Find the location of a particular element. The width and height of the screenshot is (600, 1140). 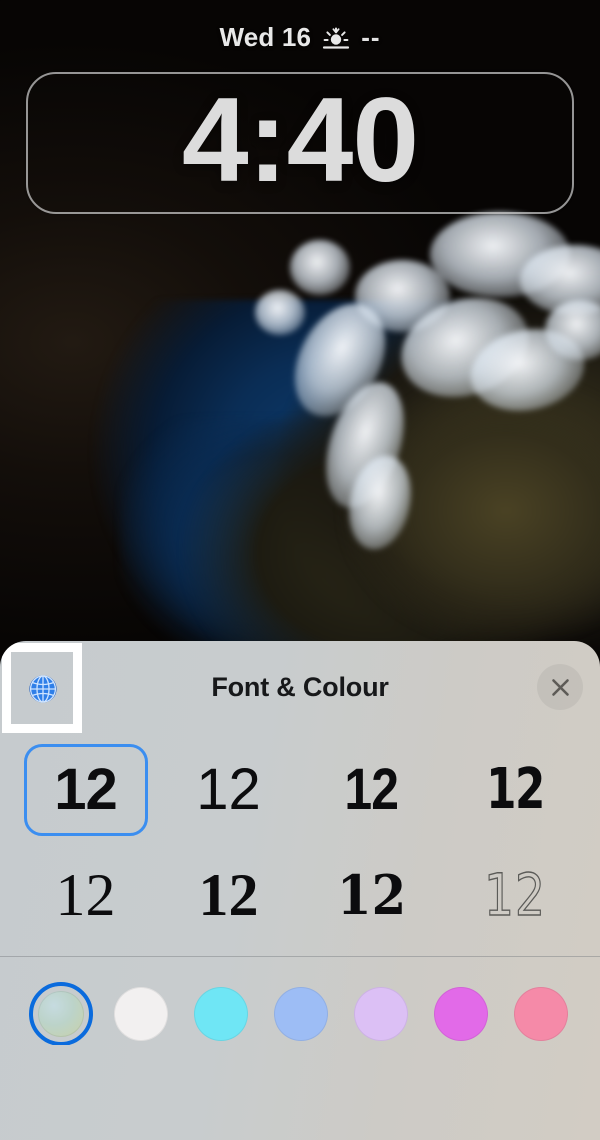

date-label: Wed 16 is located at coordinates (265, 37).